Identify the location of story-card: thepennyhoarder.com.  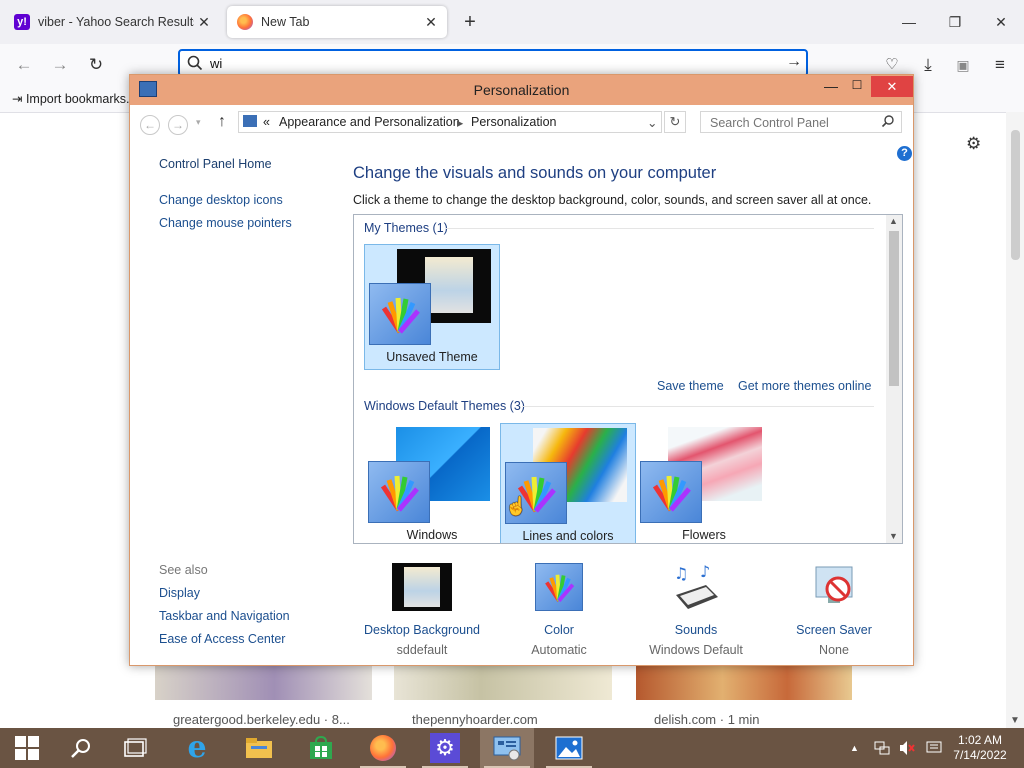
(503, 697).